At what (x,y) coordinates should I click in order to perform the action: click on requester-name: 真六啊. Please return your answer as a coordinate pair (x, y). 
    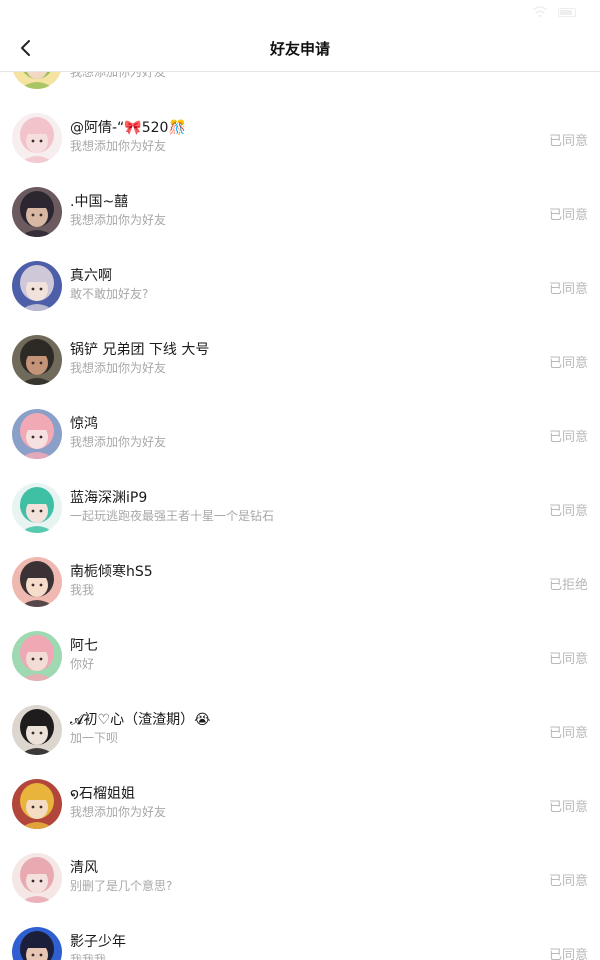
    Looking at the image, I should click on (91, 276).